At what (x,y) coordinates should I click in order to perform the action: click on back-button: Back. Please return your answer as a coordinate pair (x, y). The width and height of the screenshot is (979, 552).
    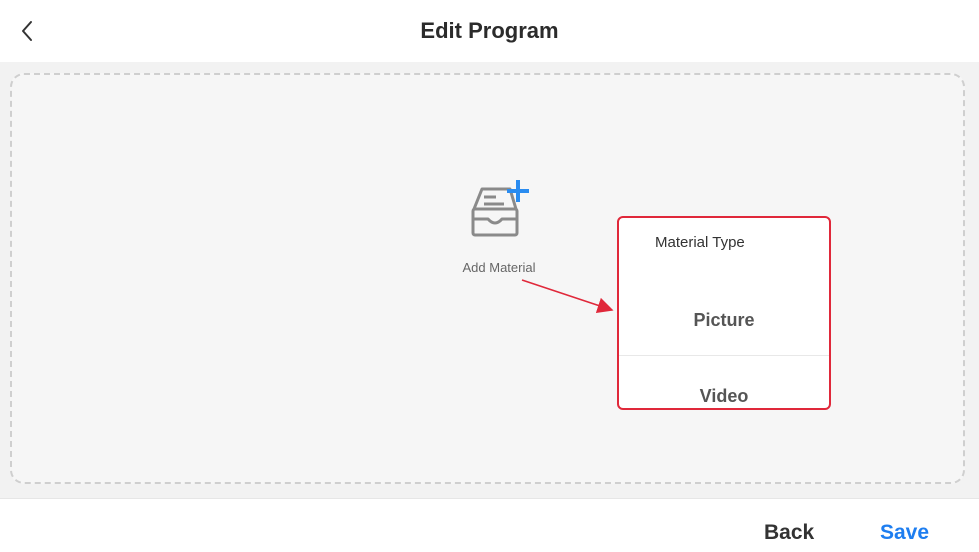
    Looking at the image, I should click on (789, 533).